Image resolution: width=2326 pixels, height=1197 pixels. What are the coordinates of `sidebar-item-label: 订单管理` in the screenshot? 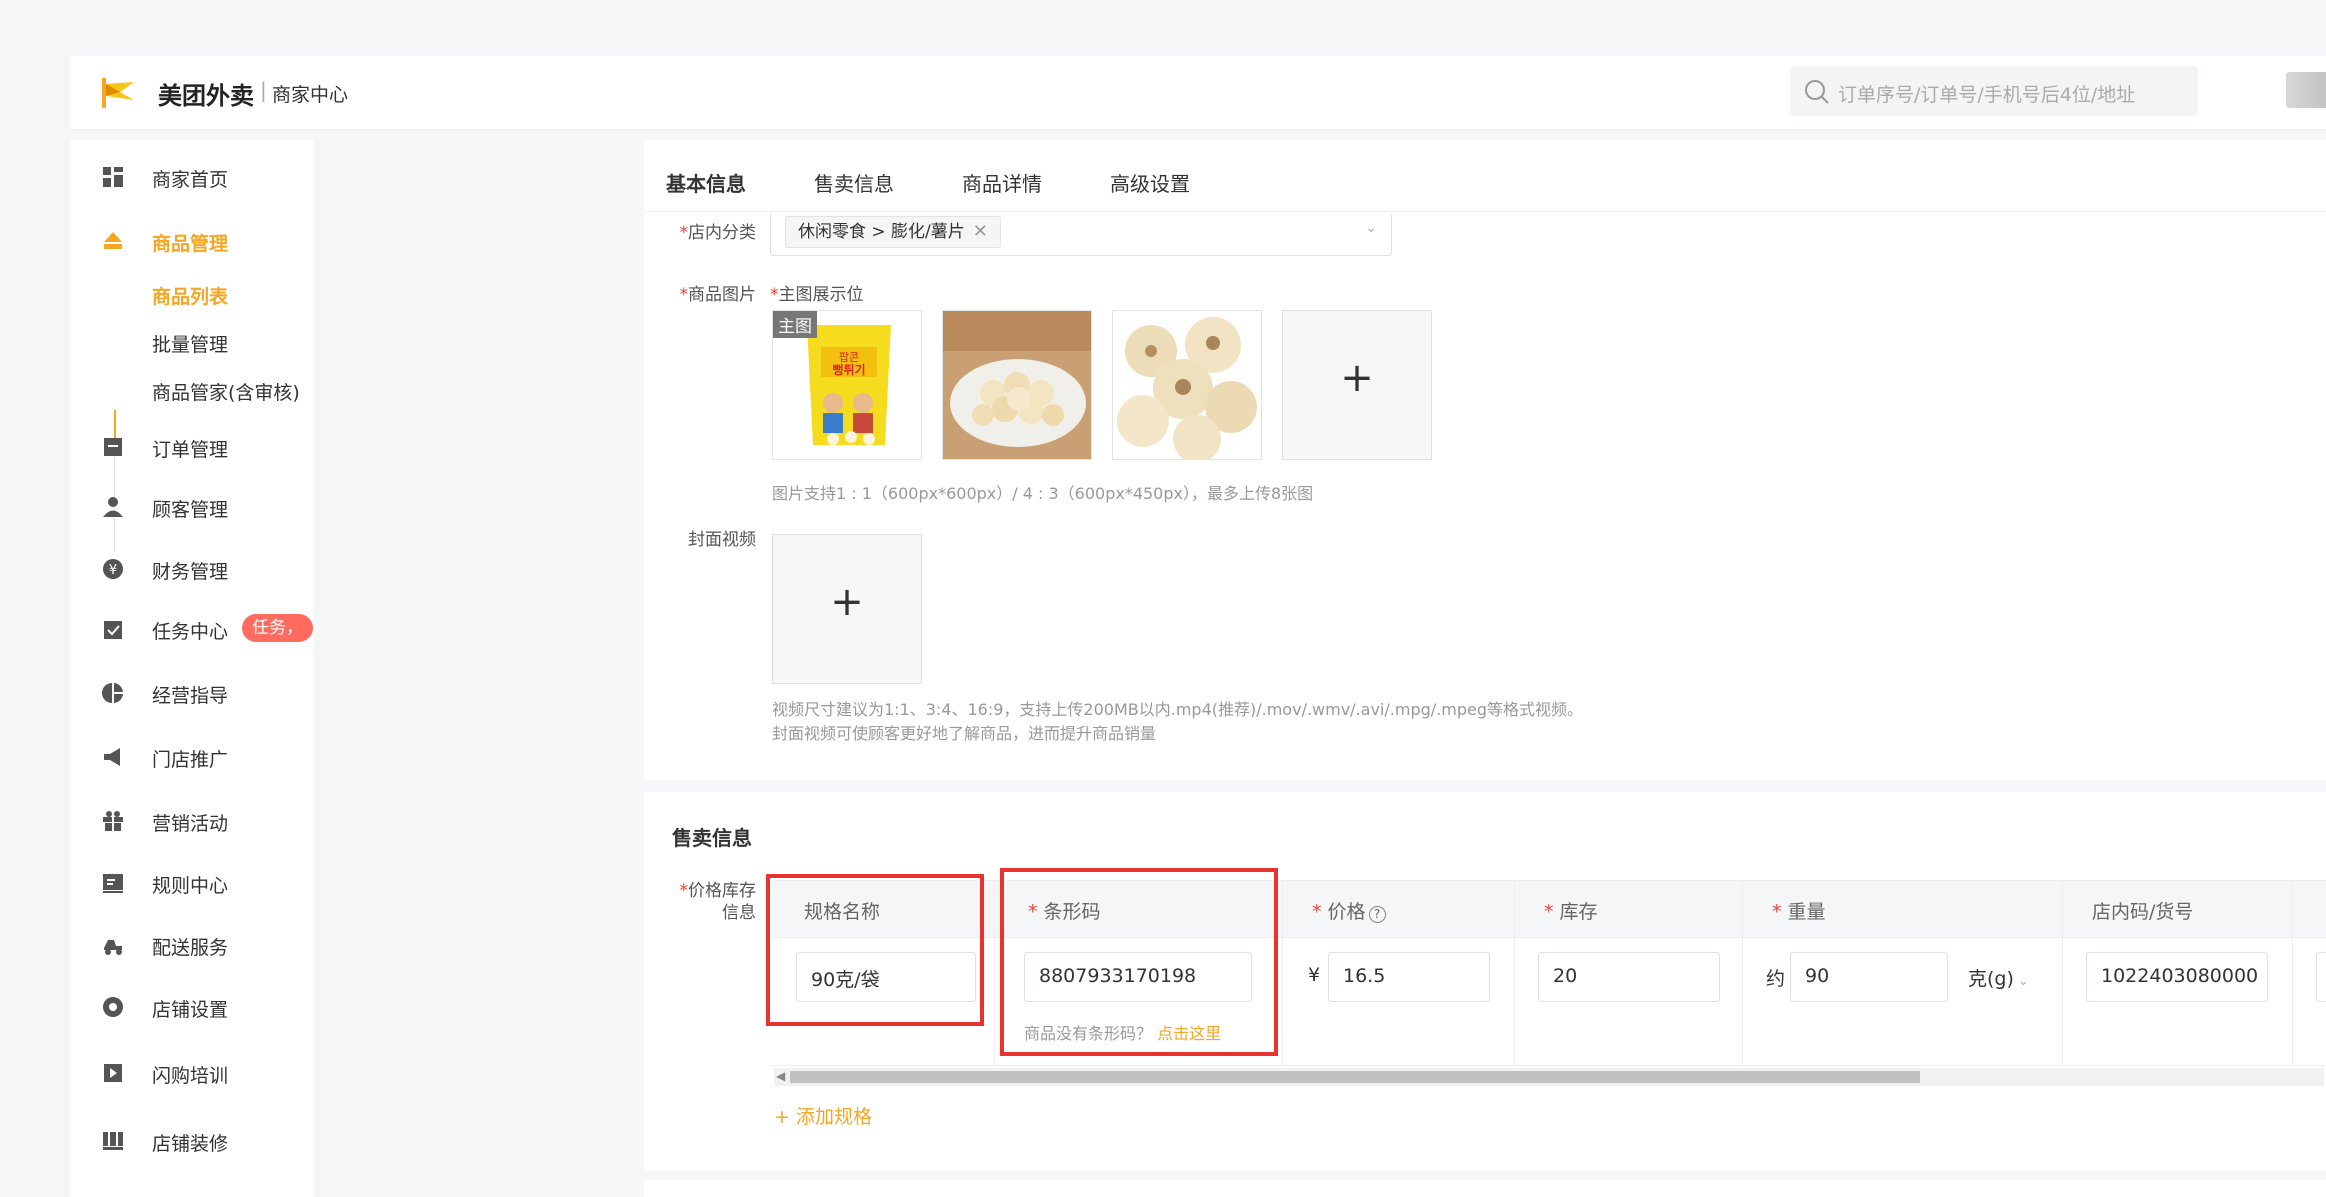 It's located at (190, 450).